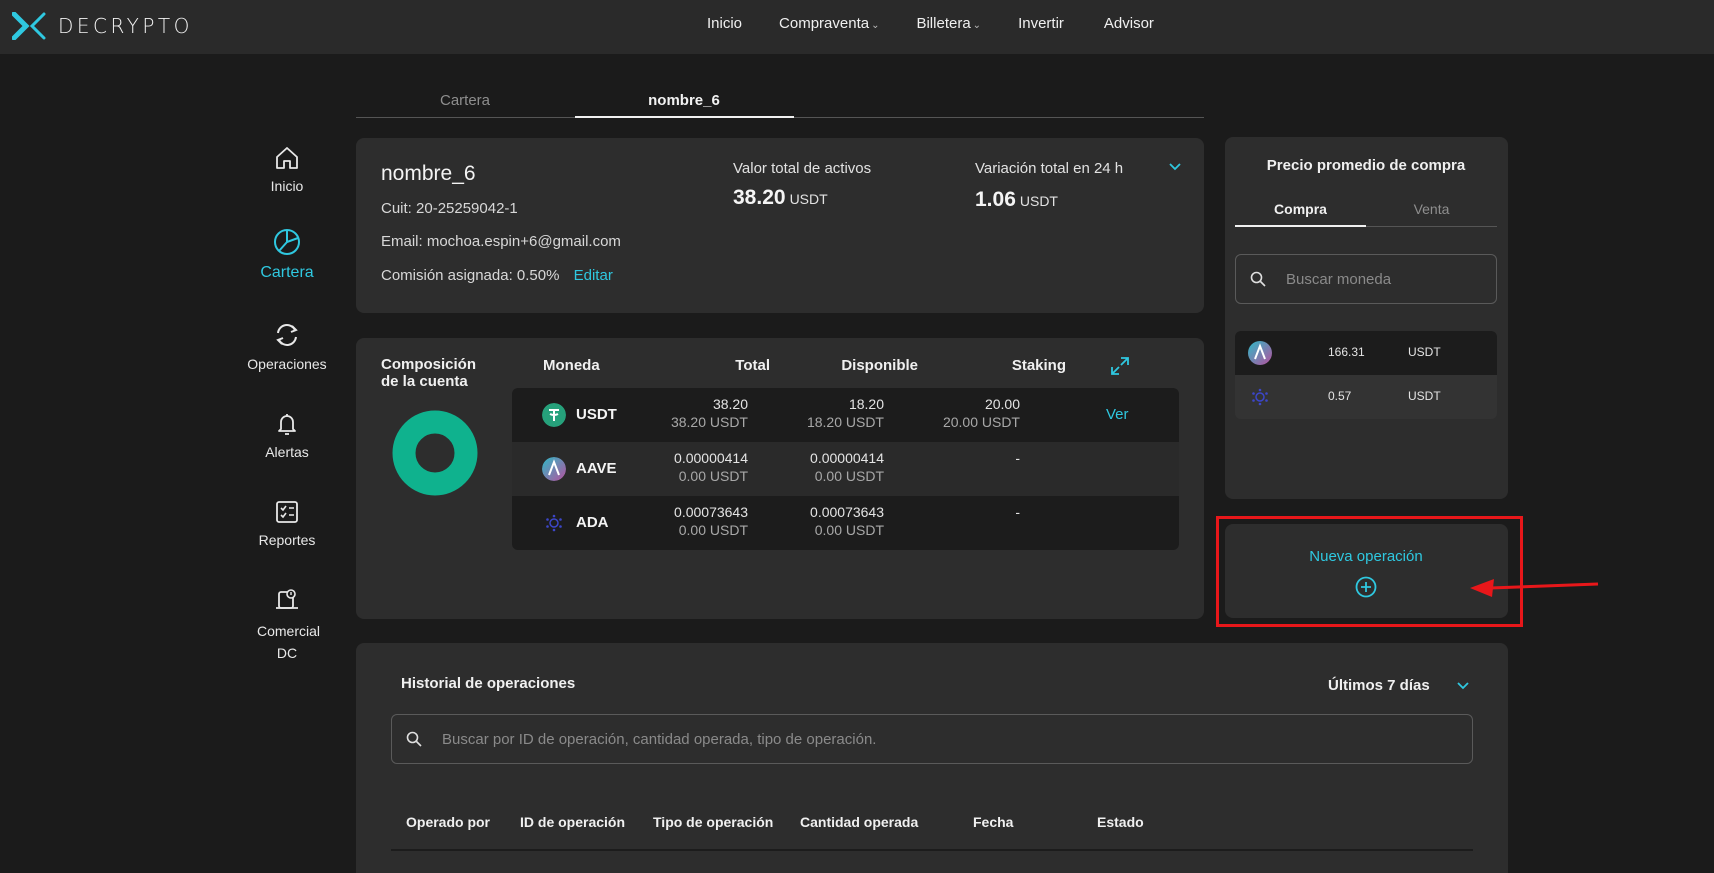  What do you see at coordinates (993, 822) in the screenshot?
I see `column-header-fecha: Fecha` at bounding box center [993, 822].